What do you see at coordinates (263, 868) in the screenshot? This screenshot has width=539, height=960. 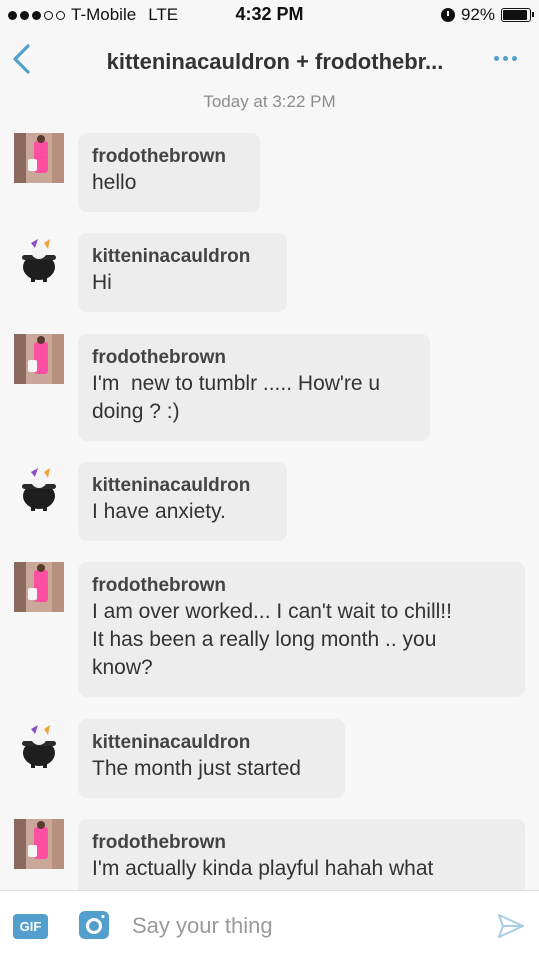 I see `message-text: I'm actually kinda playful hahah what` at bounding box center [263, 868].